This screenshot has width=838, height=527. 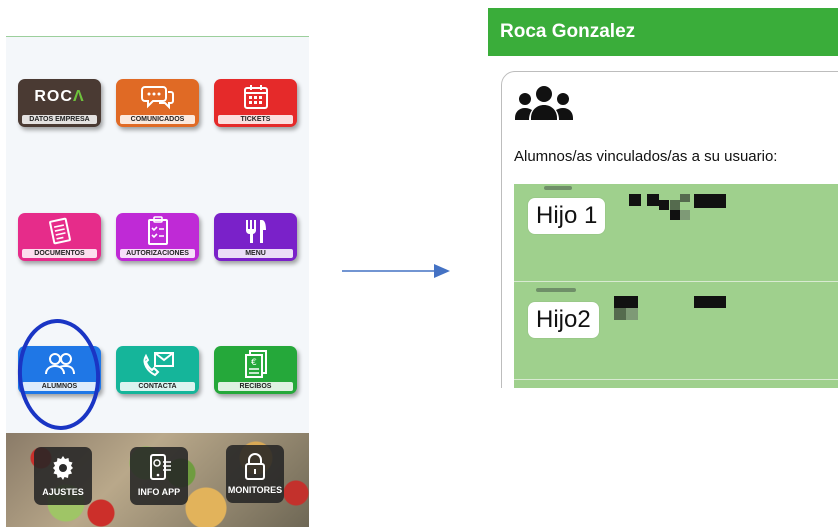 What do you see at coordinates (255, 466) in the screenshot?
I see `lock-icon` at bounding box center [255, 466].